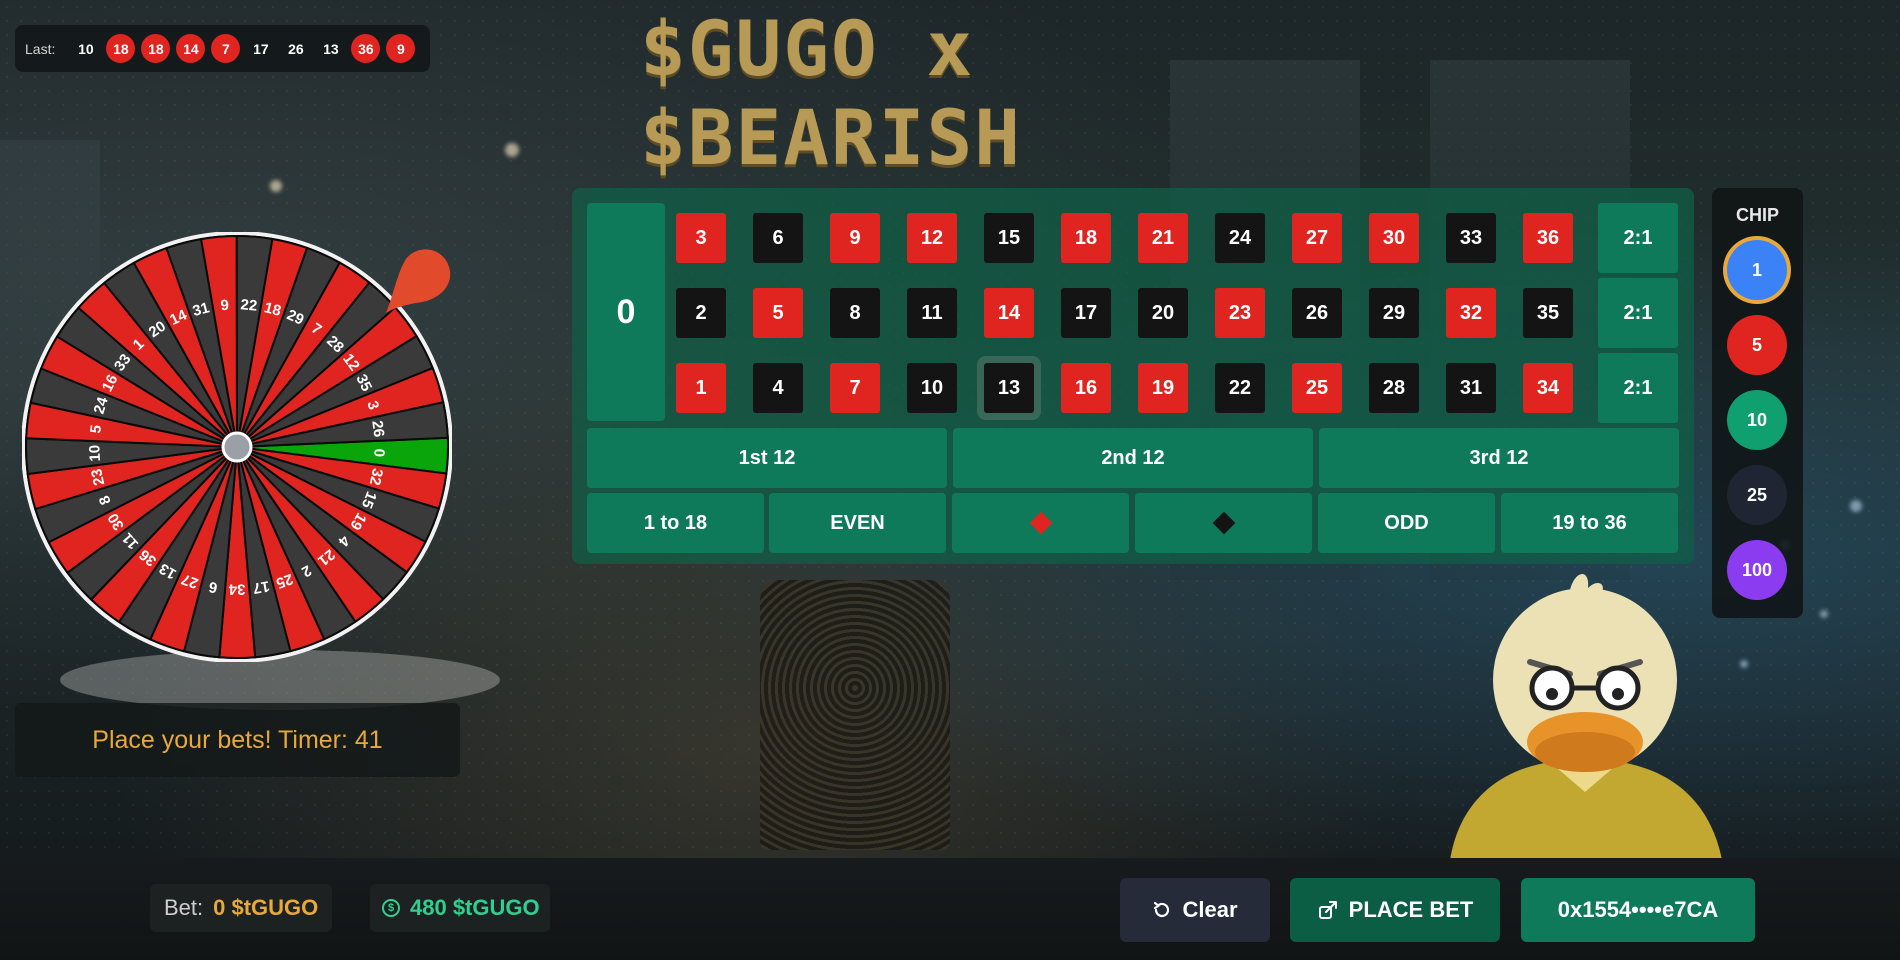 Image resolution: width=1900 pixels, height=960 pixels. What do you see at coordinates (1240, 313) in the screenshot?
I see `bet-number-23: 23` at bounding box center [1240, 313].